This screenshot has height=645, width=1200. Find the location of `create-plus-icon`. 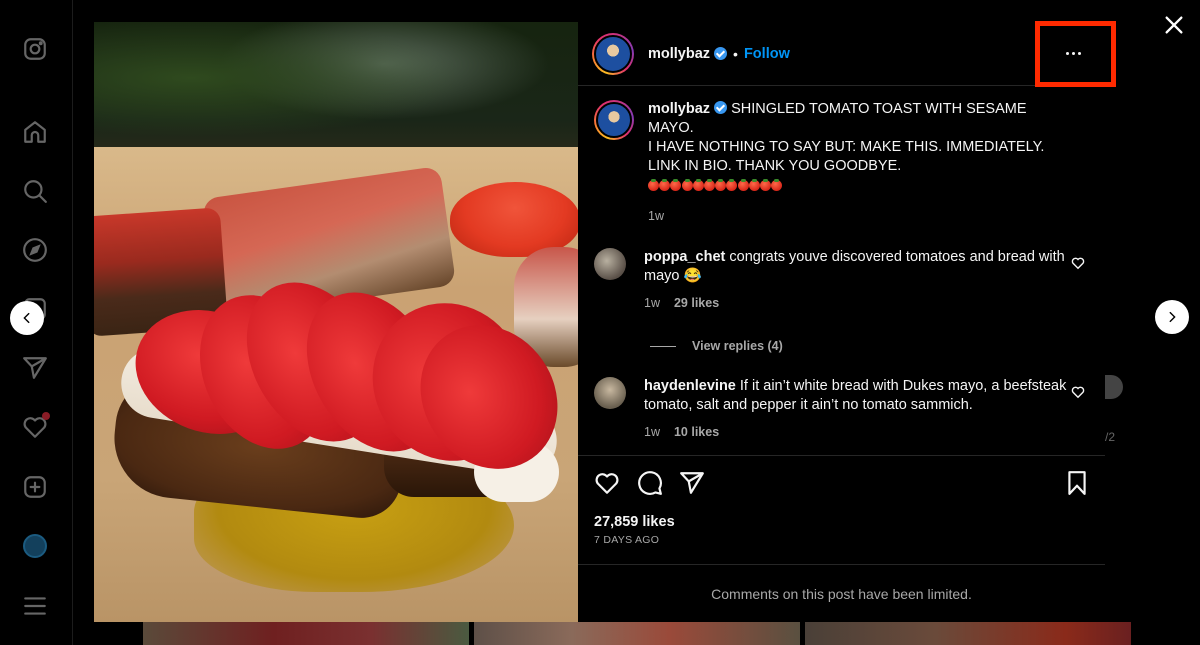

create-plus-icon is located at coordinates (35, 487).